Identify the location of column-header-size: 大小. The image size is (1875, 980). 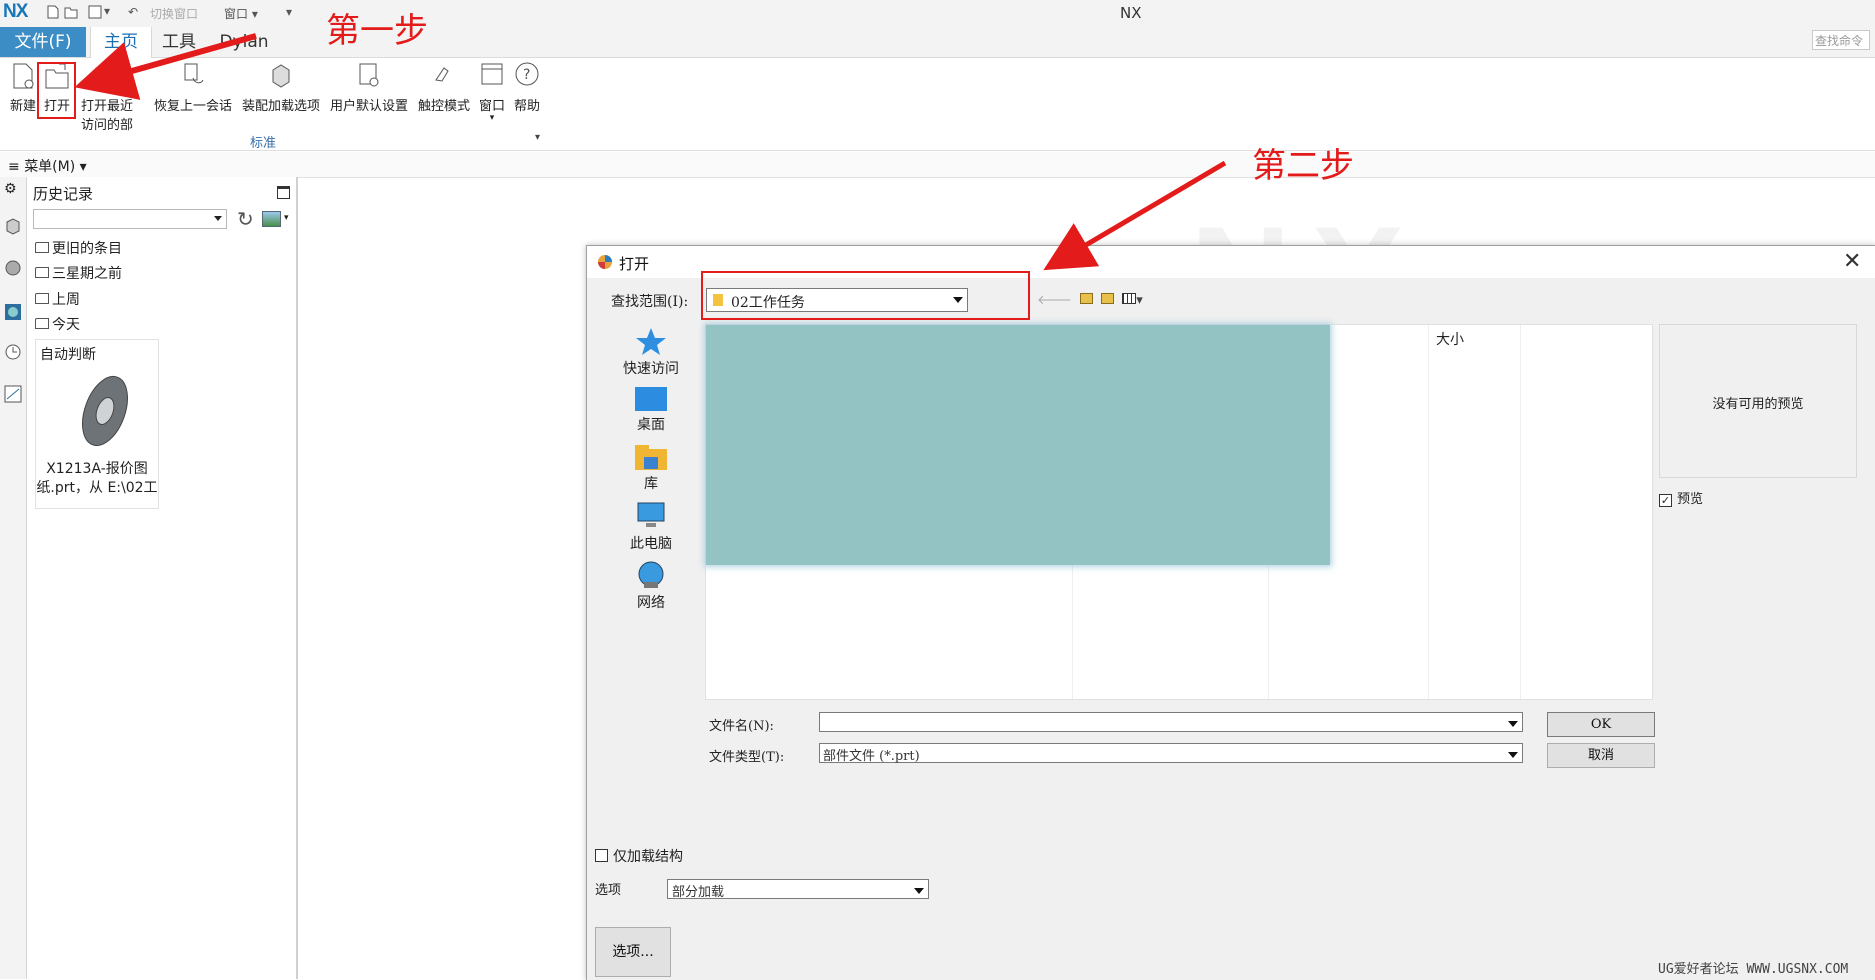
(1450, 339).